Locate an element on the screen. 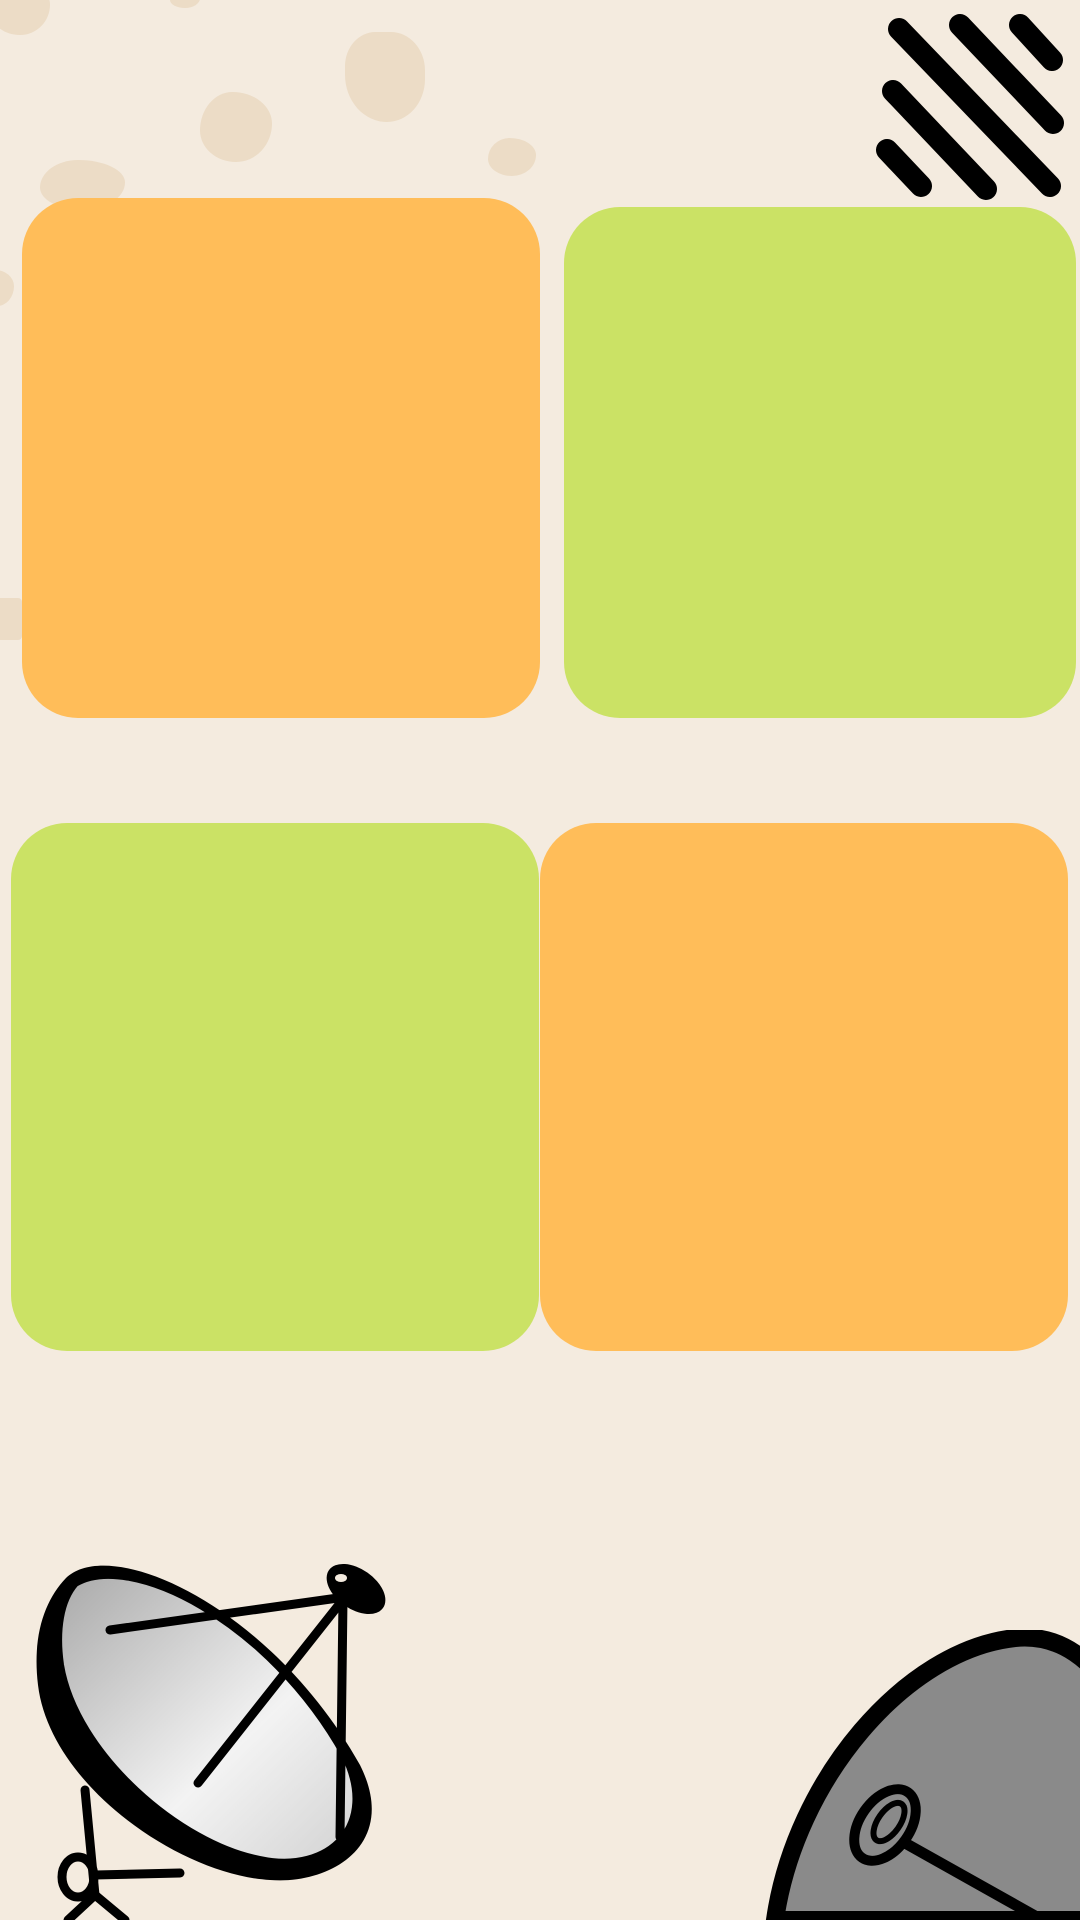 Image resolution: width=1080 pixels, height=1920 pixels. card-tile-top-left is located at coordinates (281, 458).